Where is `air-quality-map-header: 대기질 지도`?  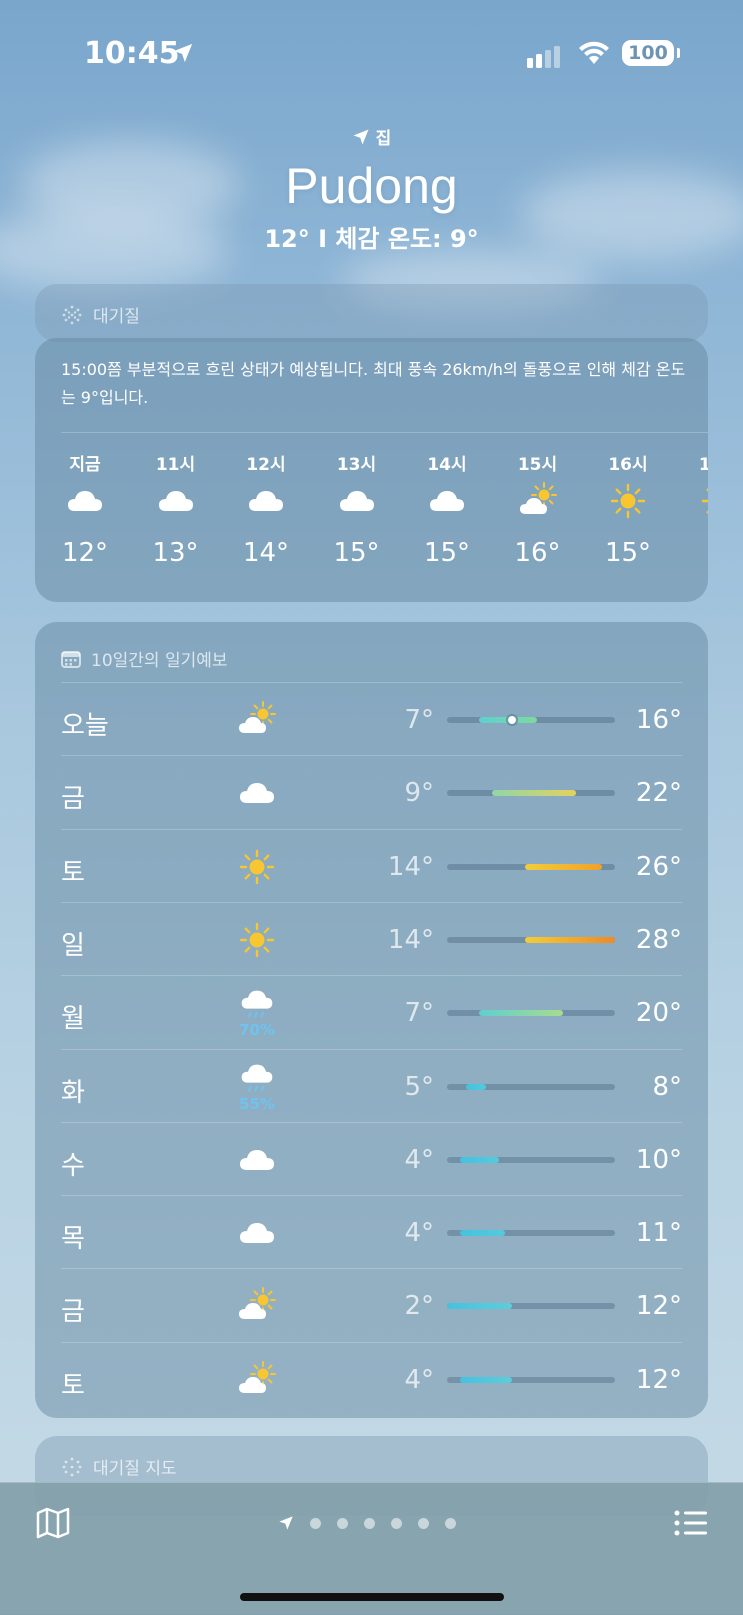
air-quality-map-header: 대기질 지도 is located at coordinates (119, 1466).